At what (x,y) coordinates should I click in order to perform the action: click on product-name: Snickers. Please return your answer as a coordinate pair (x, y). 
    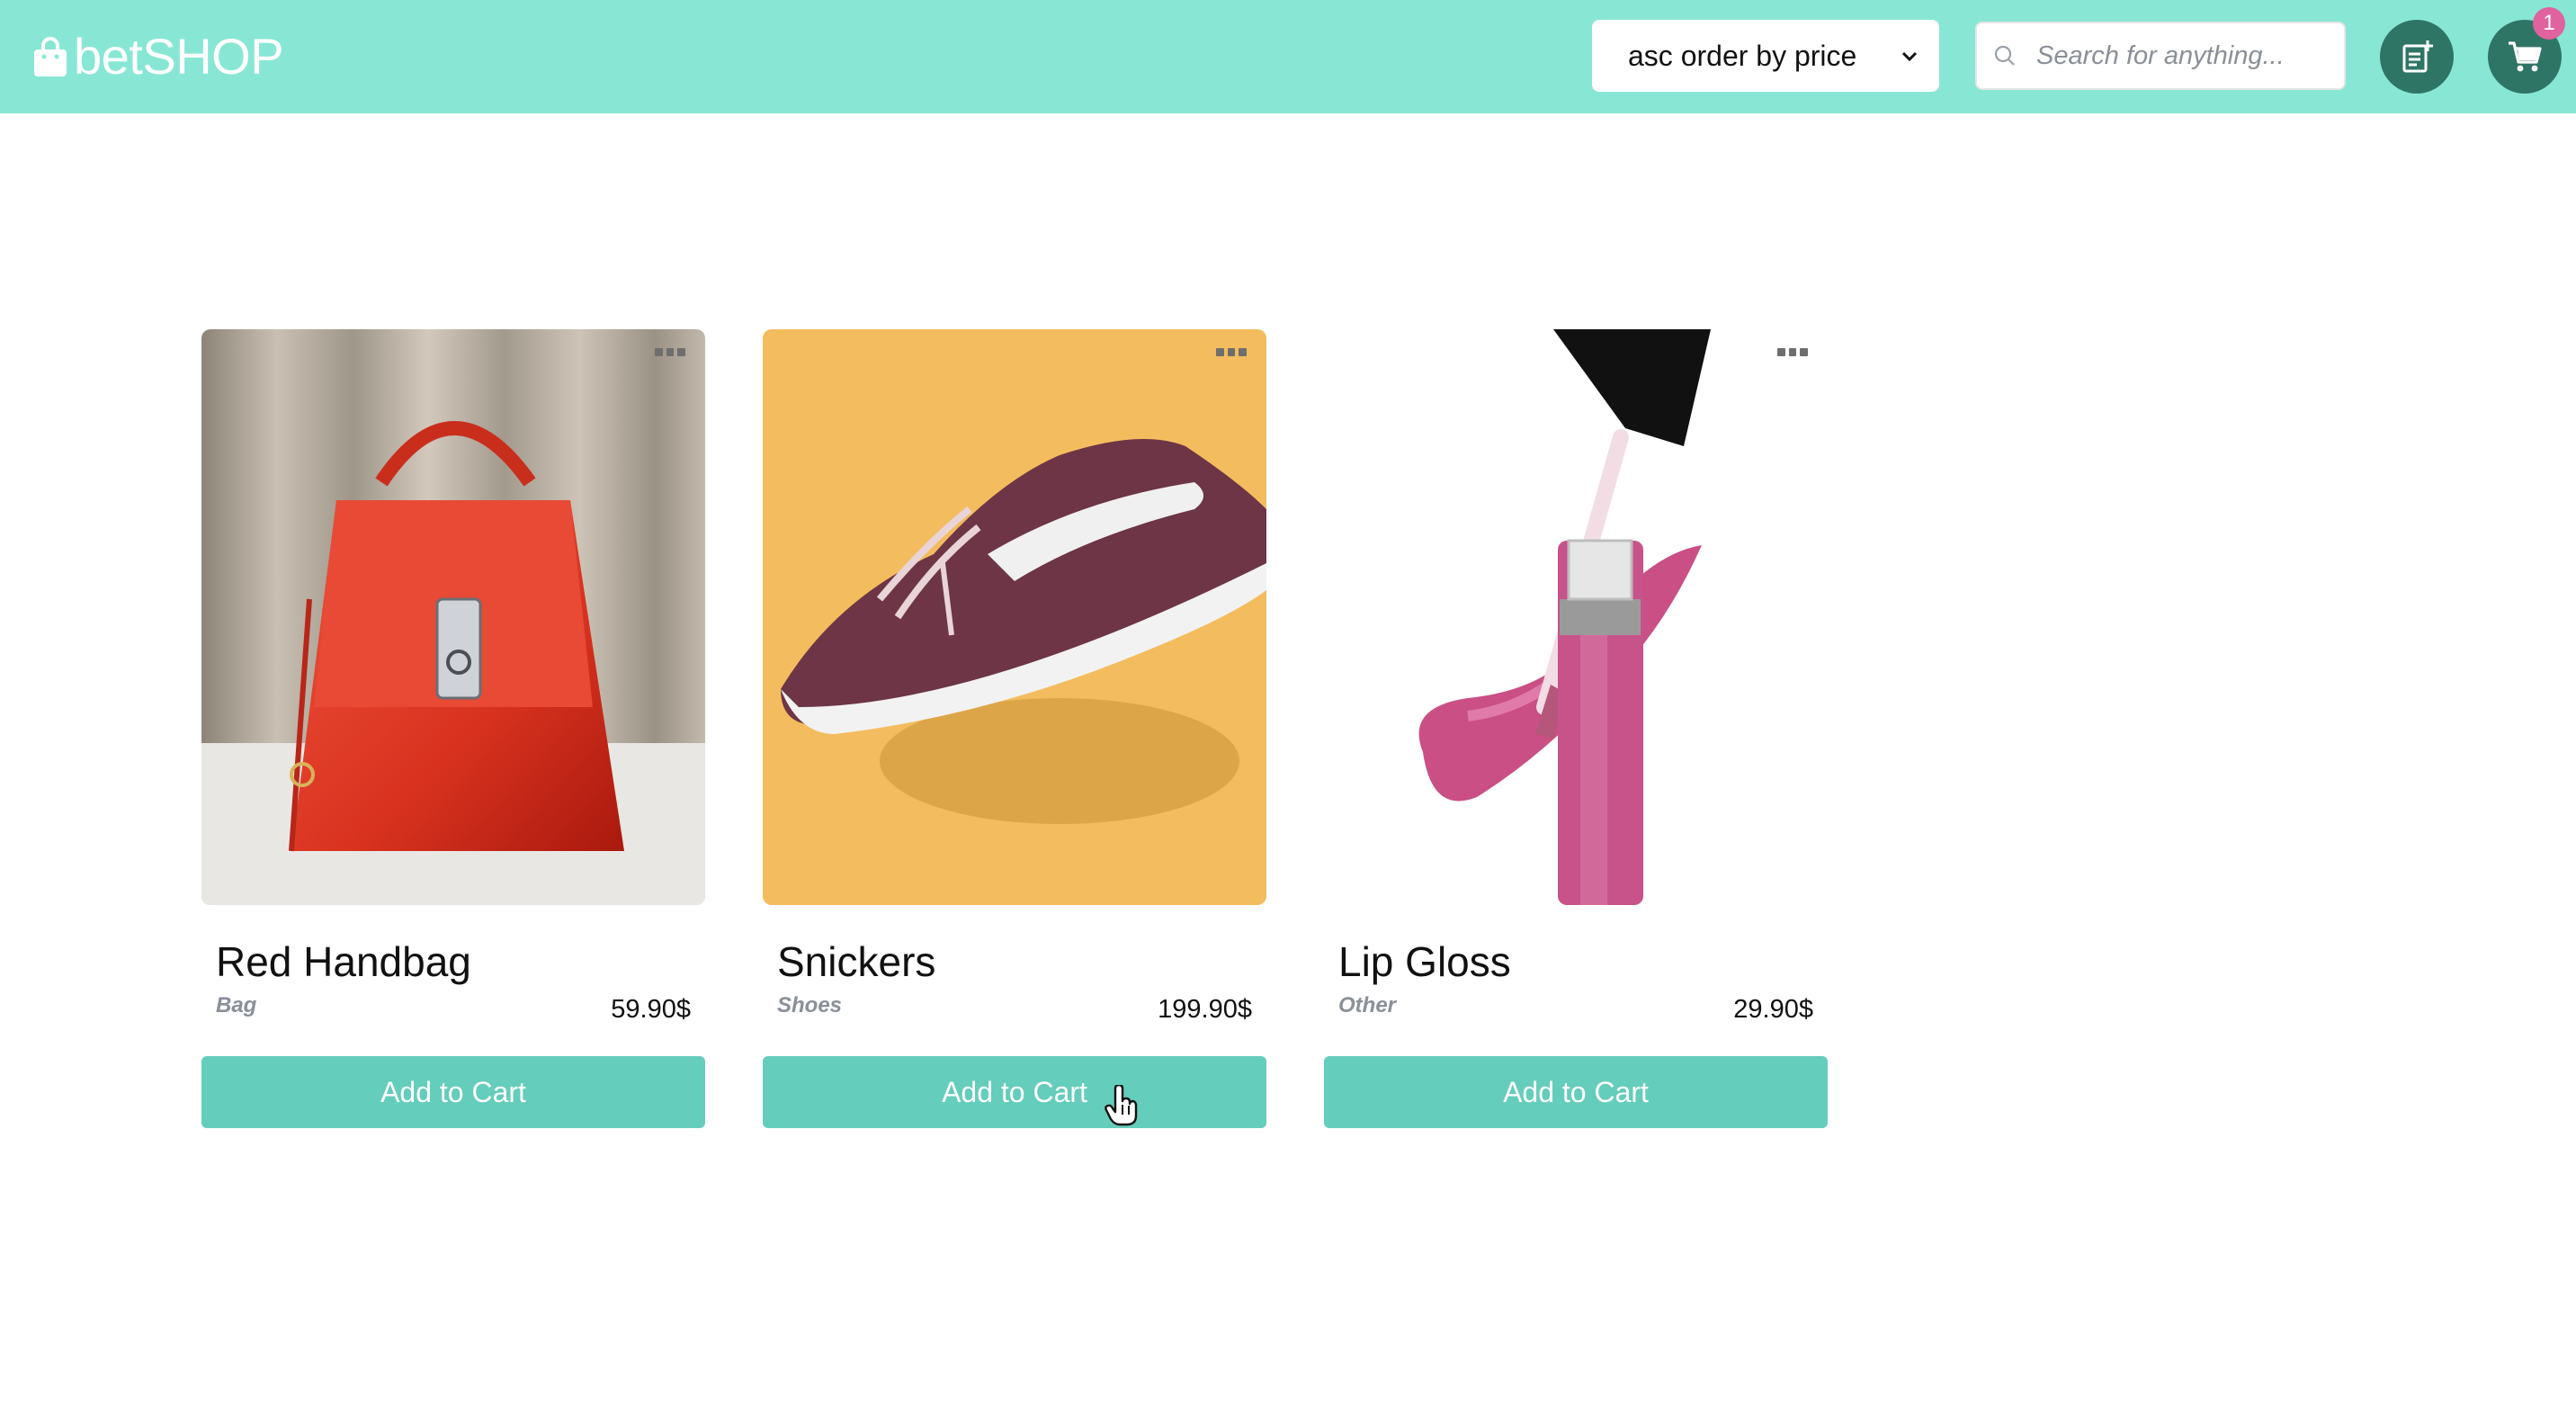
    Looking at the image, I should click on (856, 962).